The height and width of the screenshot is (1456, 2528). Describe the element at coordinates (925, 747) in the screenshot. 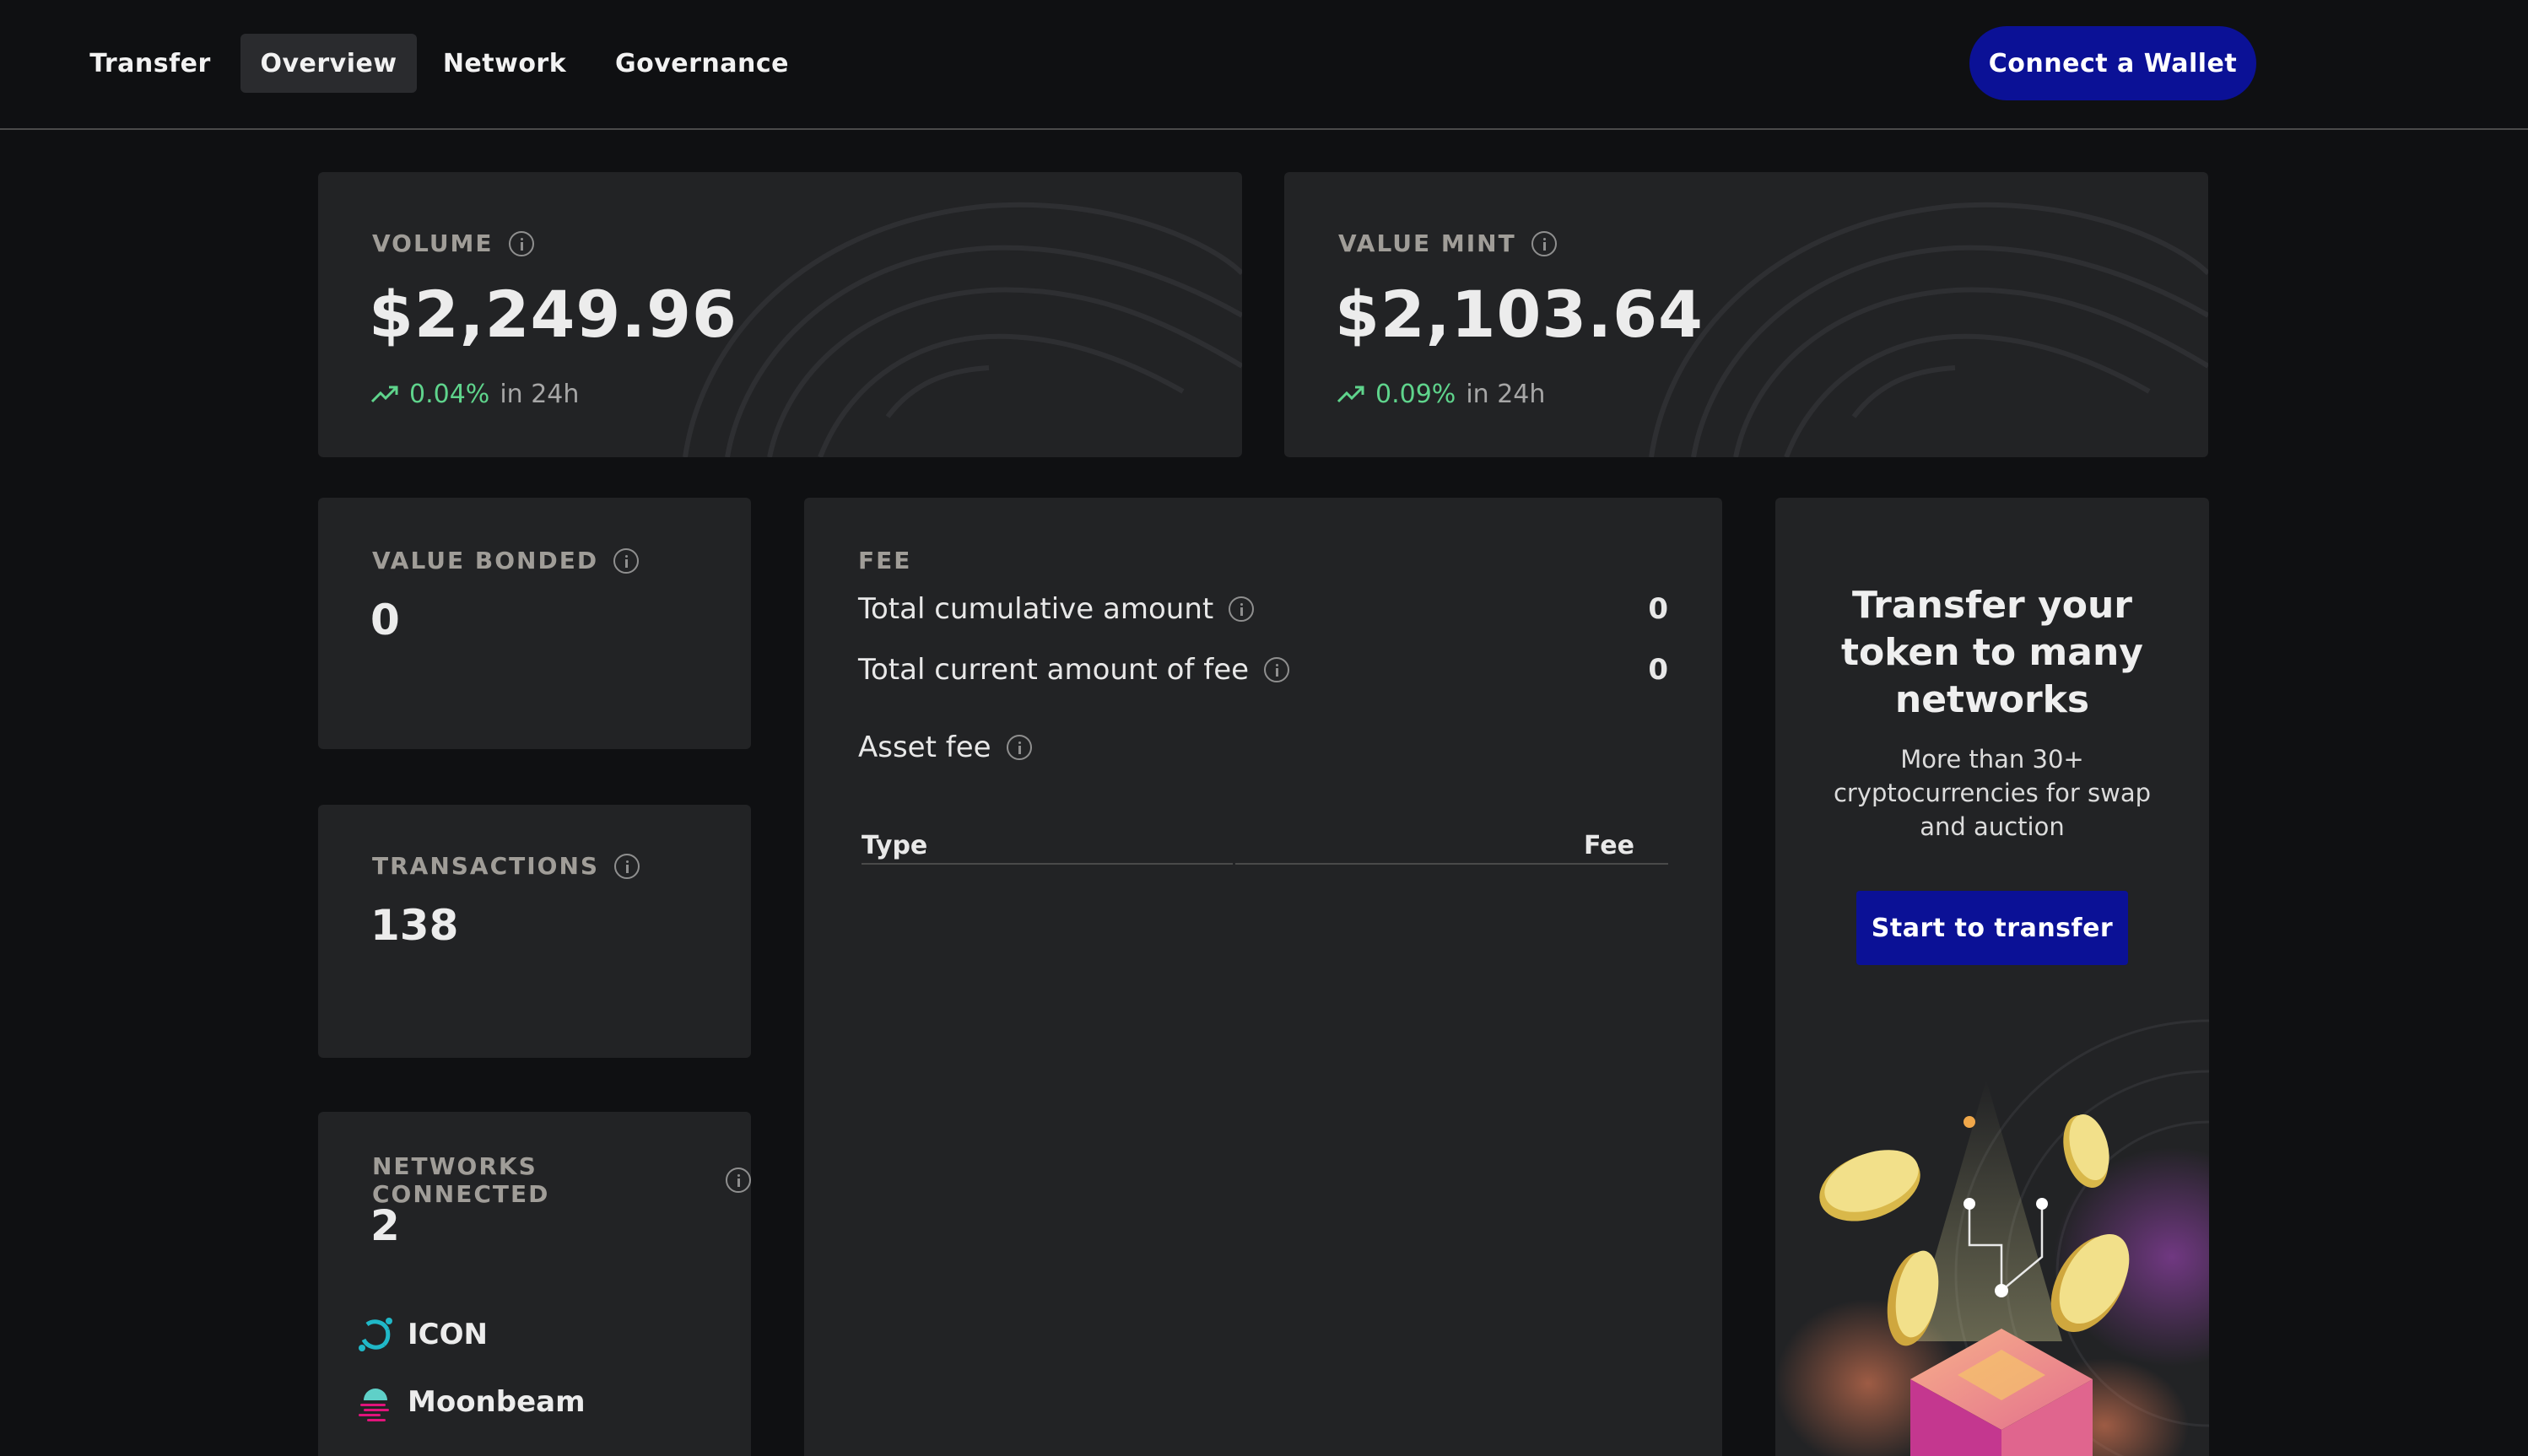

I see `asset-fee-label: Asset fee` at that location.